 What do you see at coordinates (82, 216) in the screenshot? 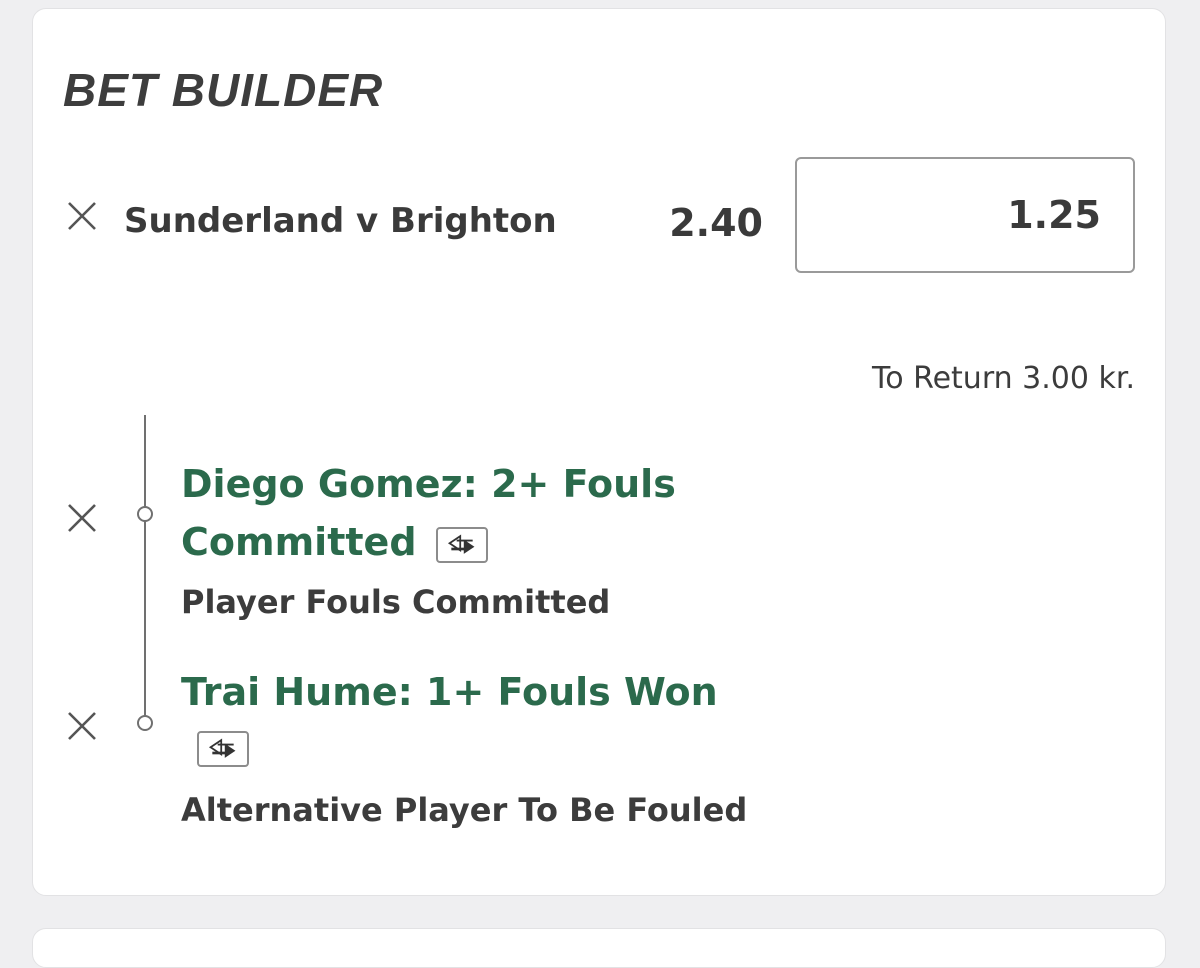
I see `remove-bet-close-icon` at bounding box center [82, 216].